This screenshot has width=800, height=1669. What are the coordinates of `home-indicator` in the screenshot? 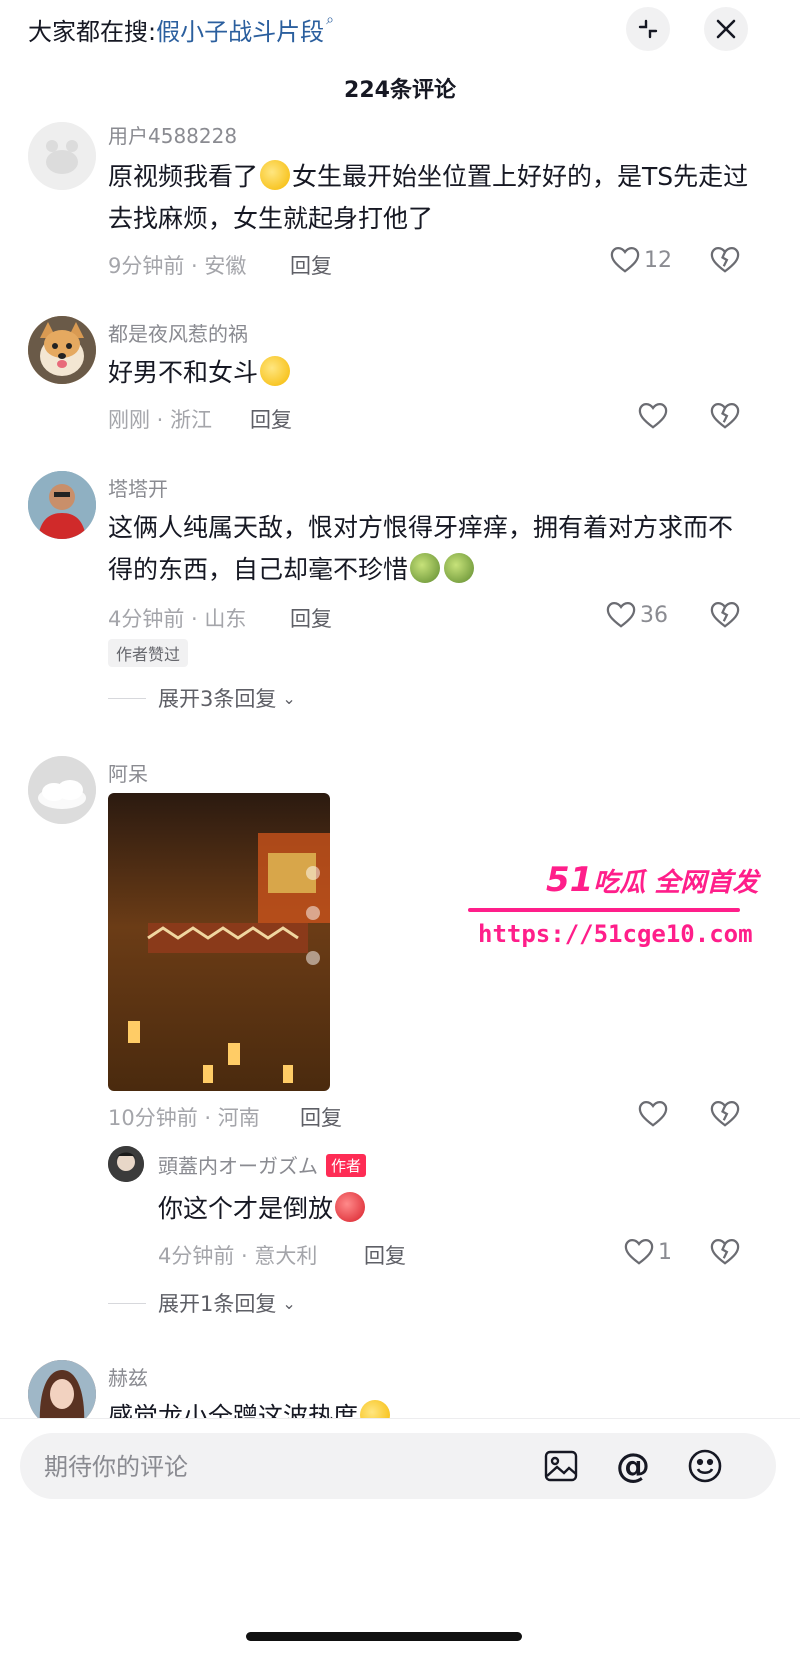 It's located at (384, 1636).